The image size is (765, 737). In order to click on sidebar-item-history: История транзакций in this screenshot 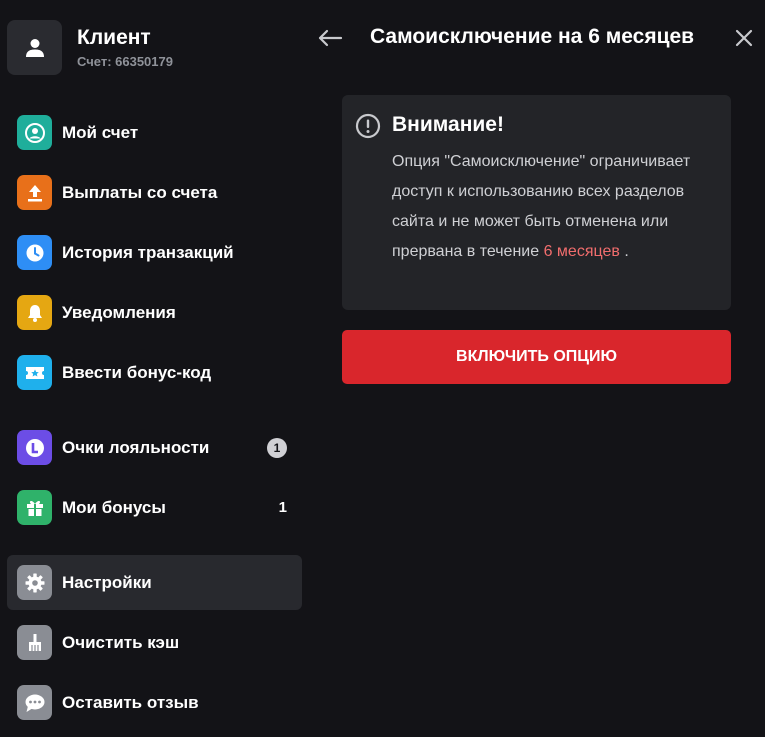, I will do `click(154, 252)`.